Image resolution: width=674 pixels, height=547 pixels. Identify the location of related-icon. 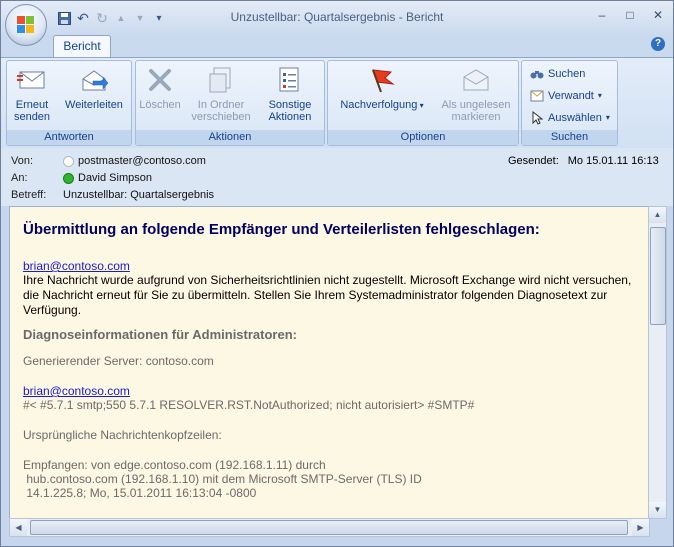
(537, 96).